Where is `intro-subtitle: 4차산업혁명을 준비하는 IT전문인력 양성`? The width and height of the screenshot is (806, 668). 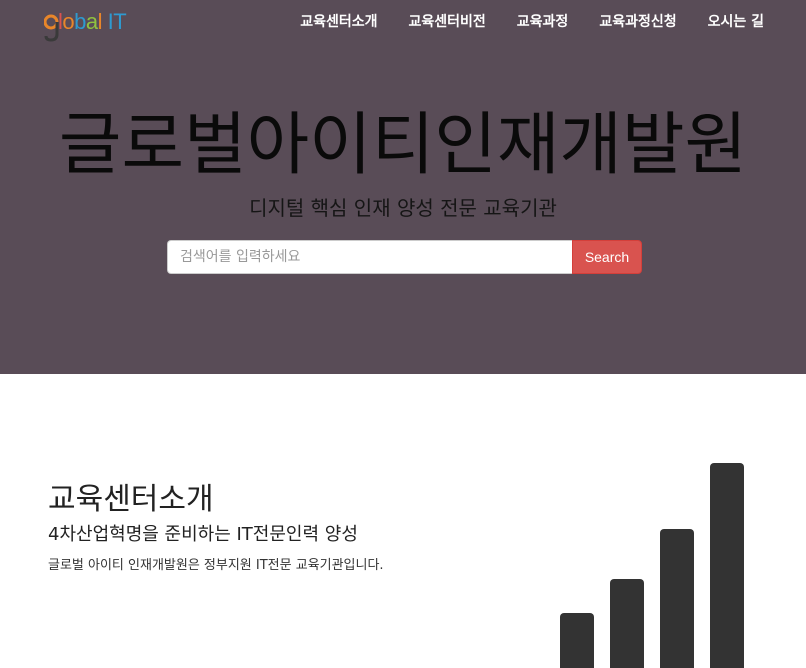 intro-subtitle: 4차산업혁명을 준비하는 IT전문인력 양성 is located at coordinates (203, 534).